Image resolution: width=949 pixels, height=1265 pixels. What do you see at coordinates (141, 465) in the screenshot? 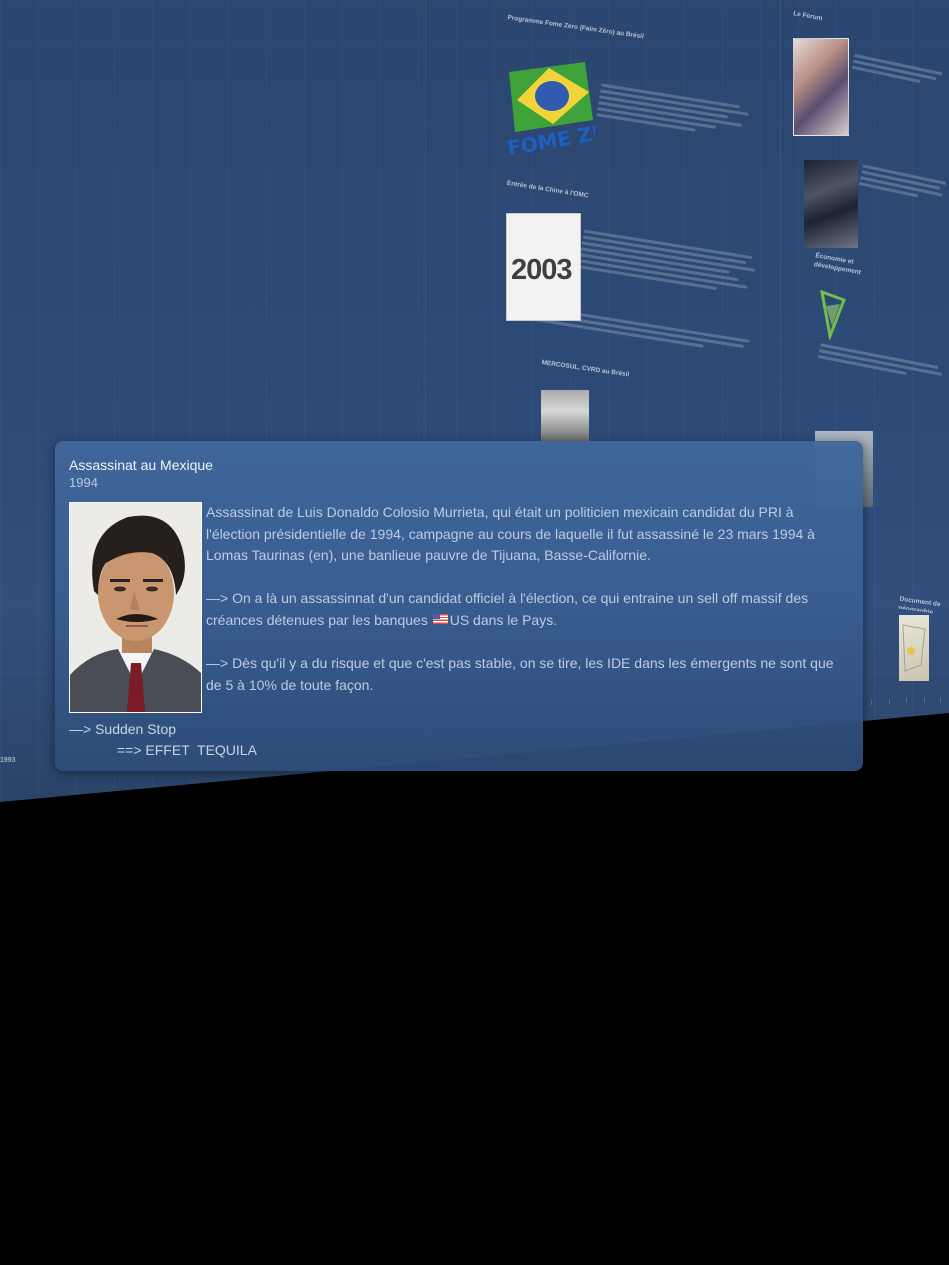
I see `event-title: Assassinat au Mexique` at bounding box center [141, 465].